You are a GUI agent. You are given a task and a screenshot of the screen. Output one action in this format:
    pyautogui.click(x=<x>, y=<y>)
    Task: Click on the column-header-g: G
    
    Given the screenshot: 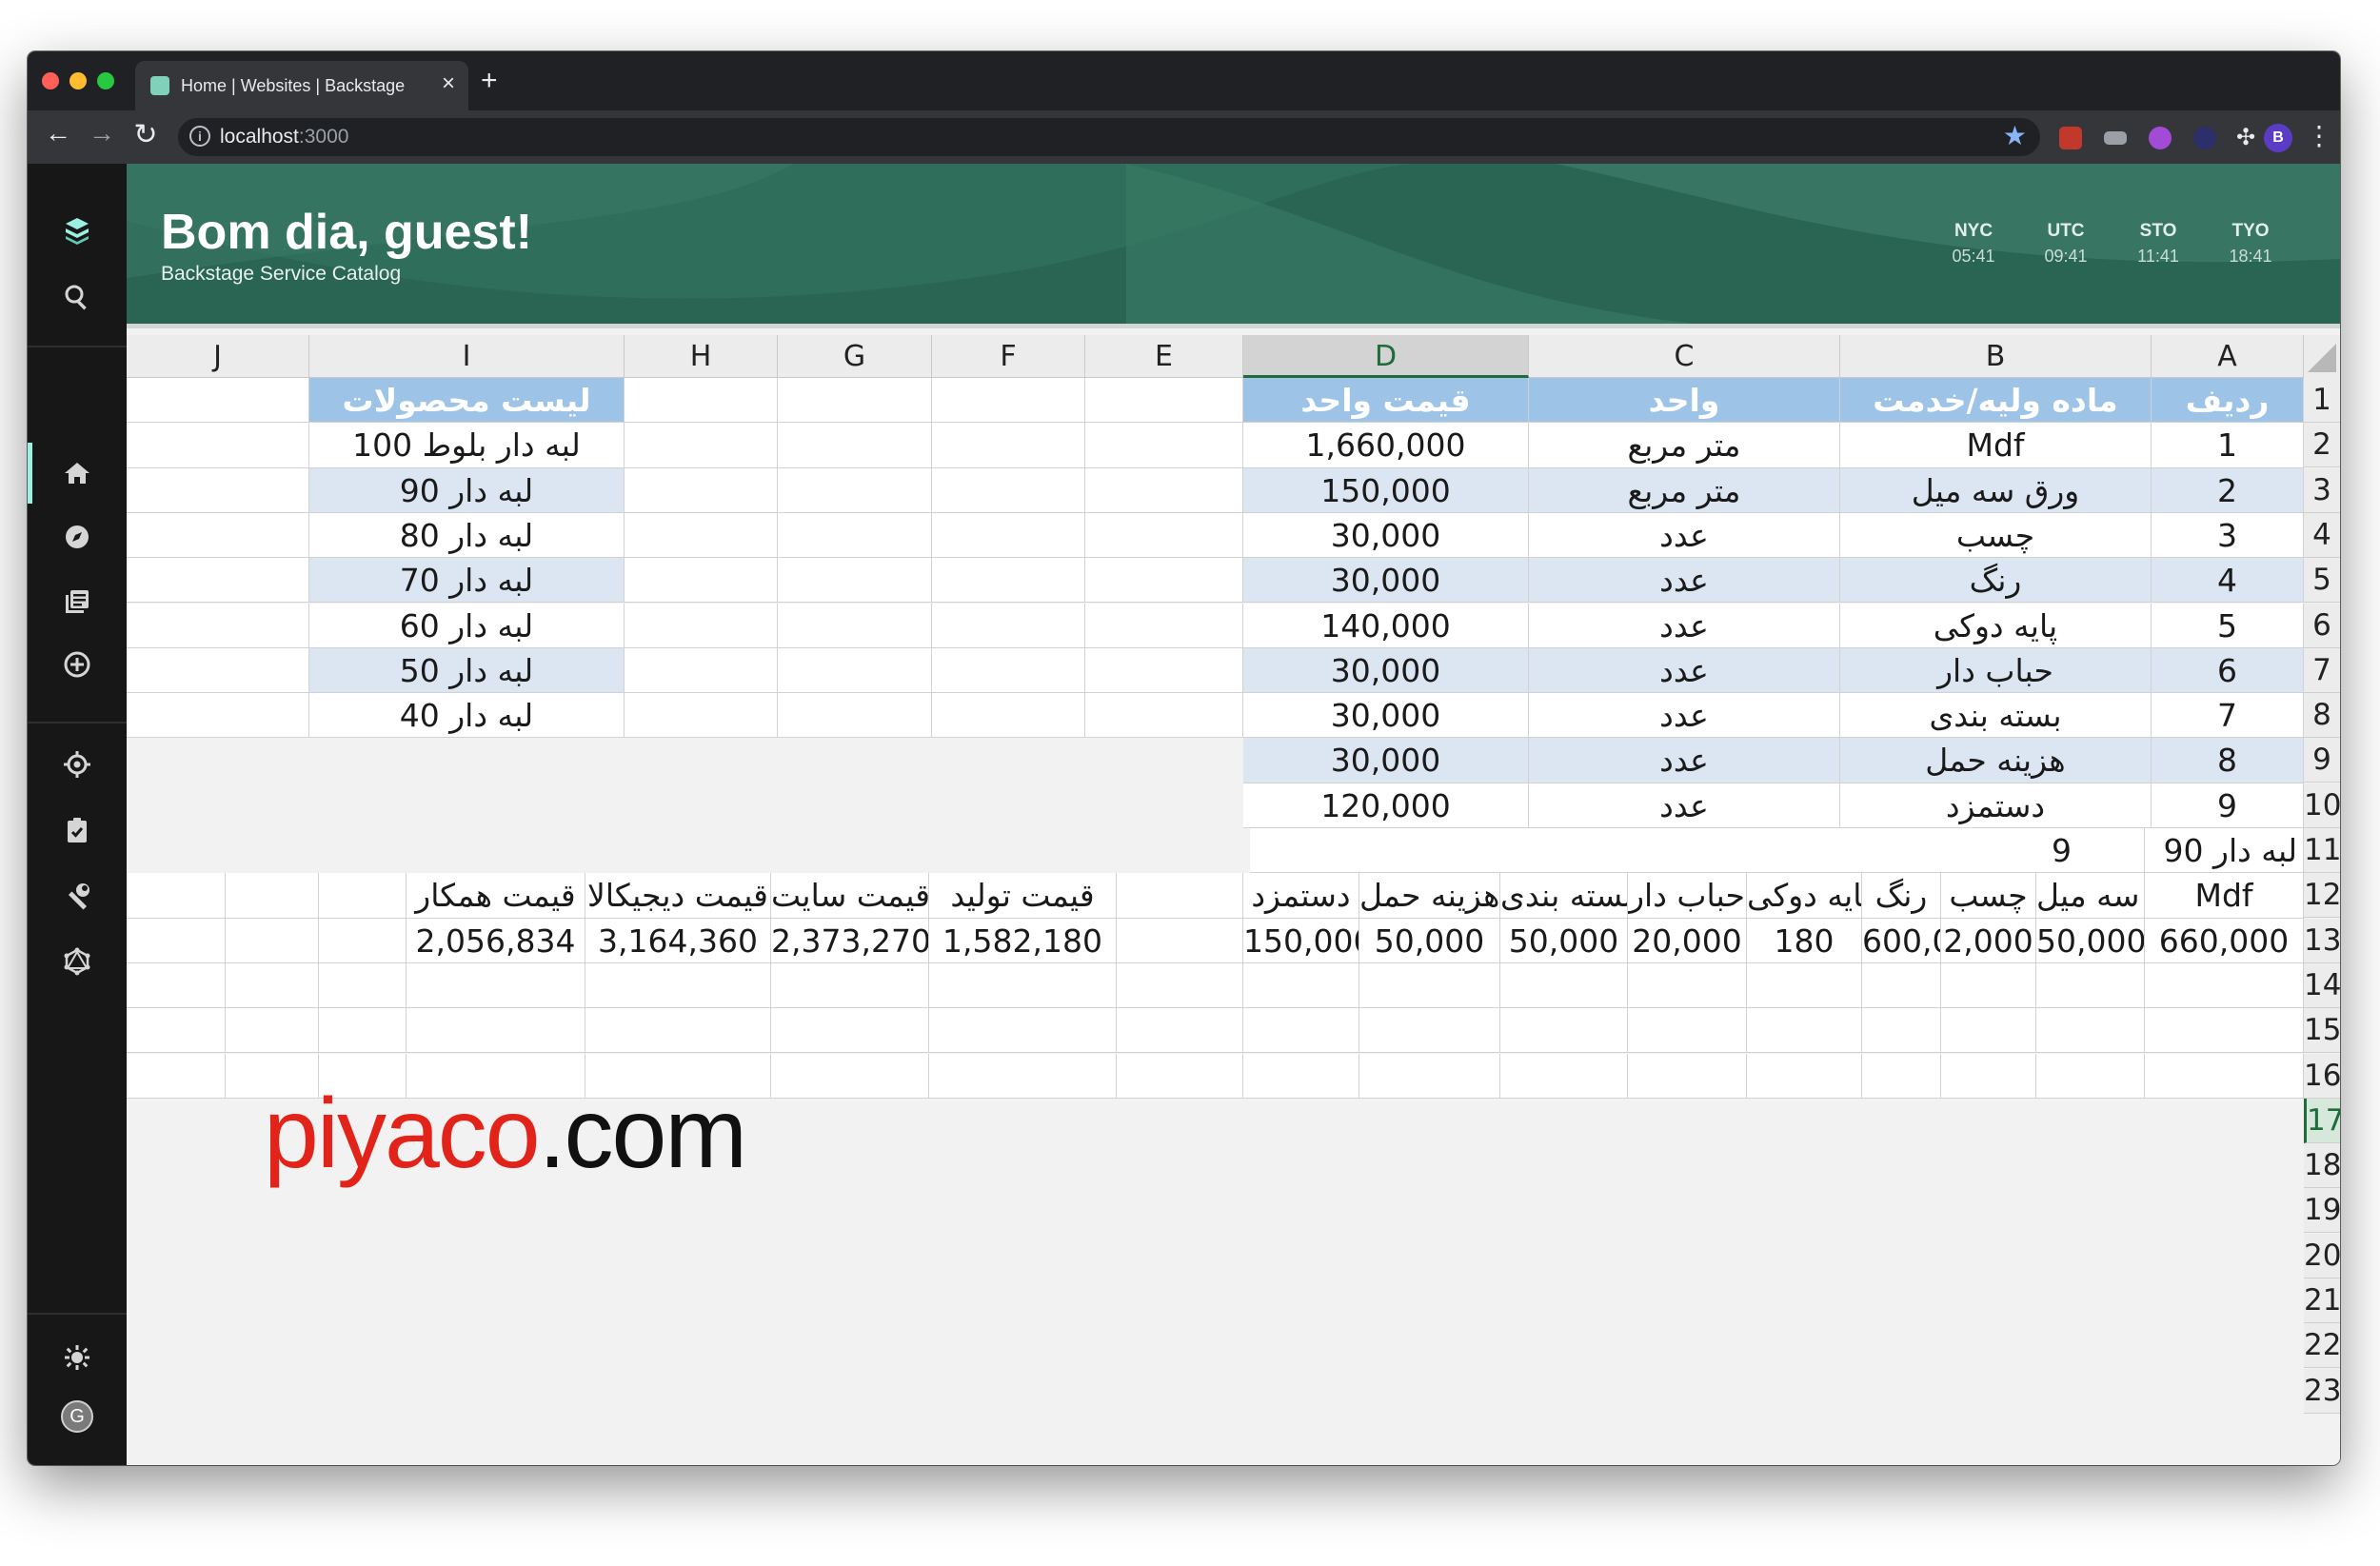 What is the action you would take?
    pyautogui.click(x=855, y=356)
    